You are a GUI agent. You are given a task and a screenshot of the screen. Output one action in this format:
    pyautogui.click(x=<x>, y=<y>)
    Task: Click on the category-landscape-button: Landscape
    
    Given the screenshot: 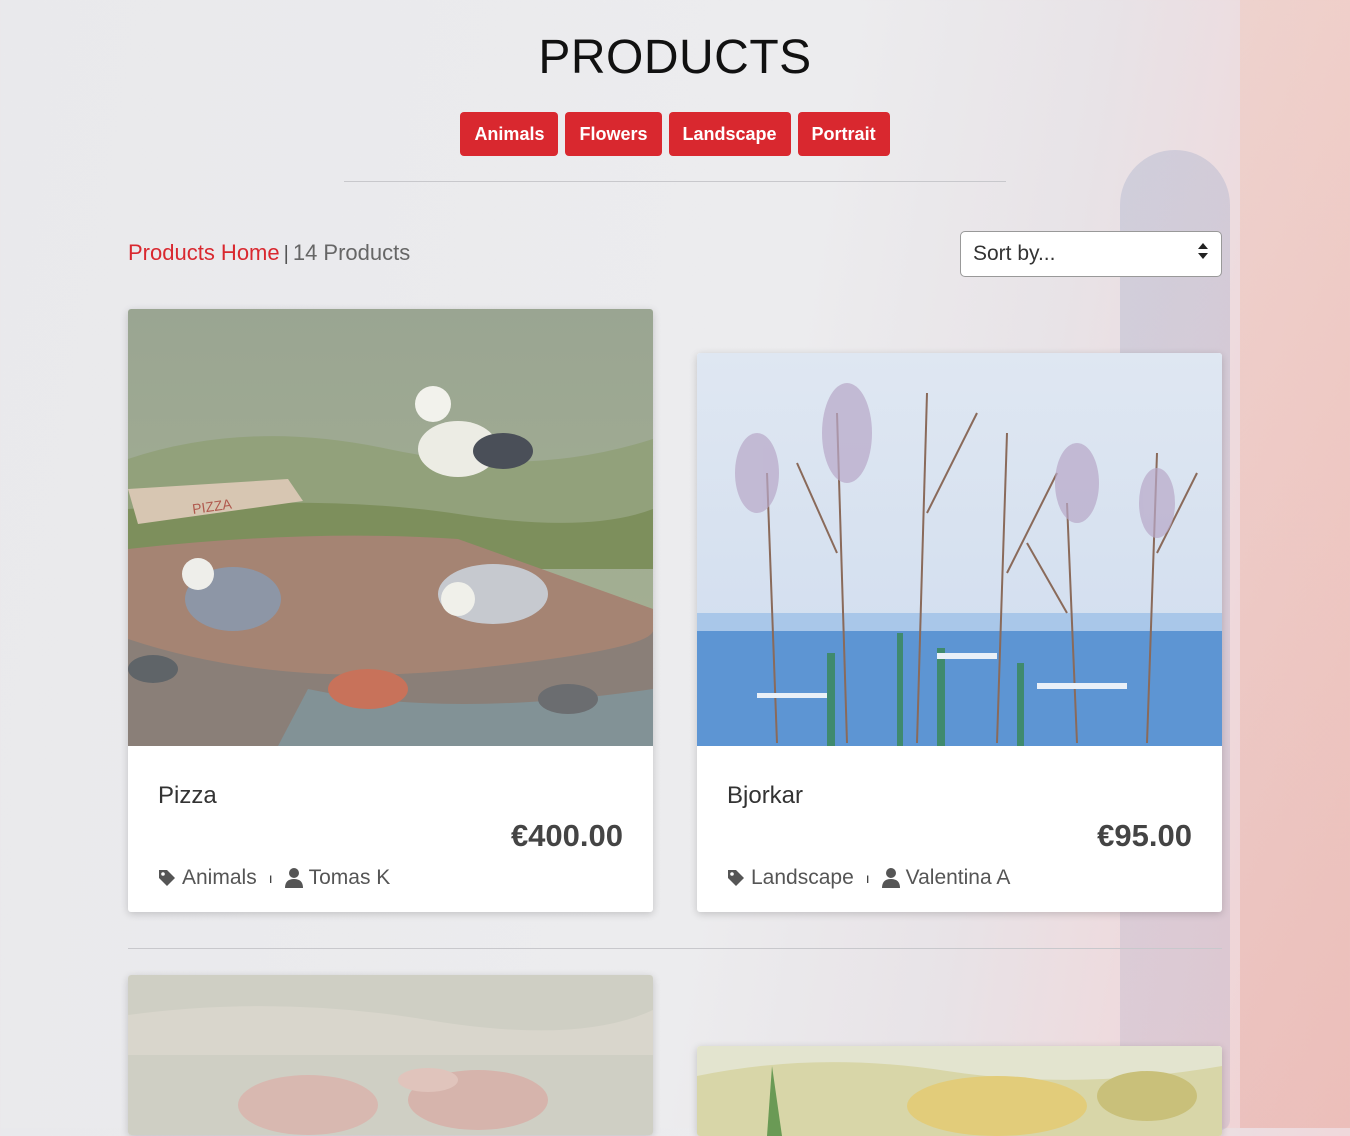 What is the action you would take?
    pyautogui.click(x=729, y=134)
    